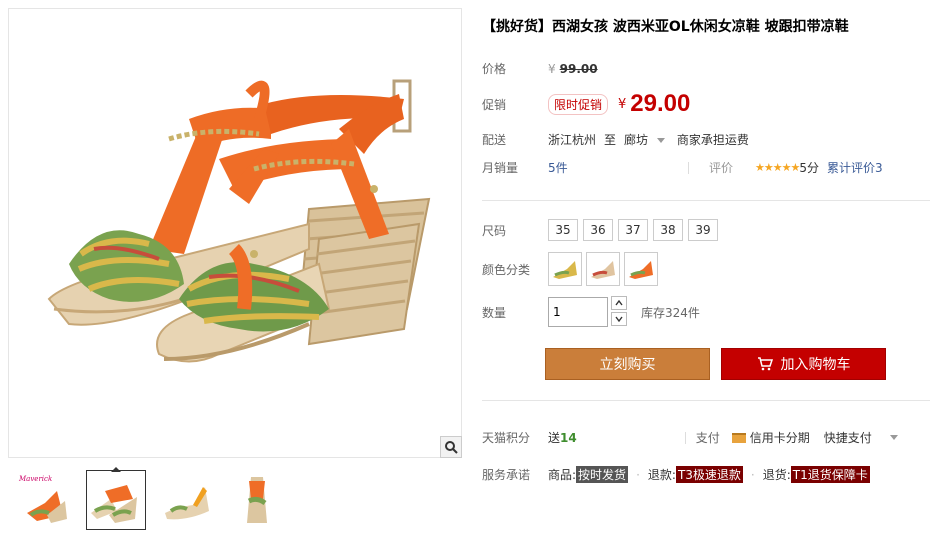 Image resolution: width=930 pixels, height=537 pixels. Describe the element at coordinates (598, 230) in the screenshot. I see `size-option: 36` at that location.